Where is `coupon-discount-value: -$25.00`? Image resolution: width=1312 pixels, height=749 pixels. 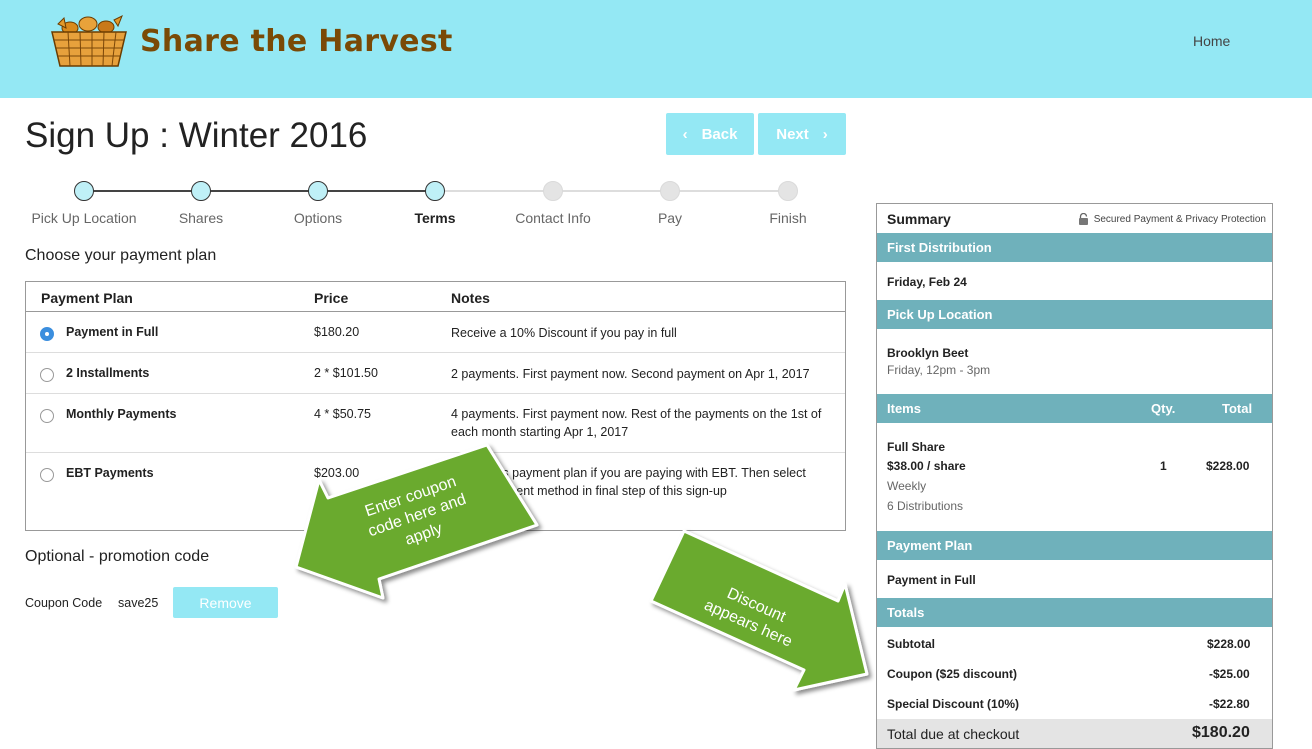 coupon-discount-value: -$25.00 is located at coordinates (1229, 674).